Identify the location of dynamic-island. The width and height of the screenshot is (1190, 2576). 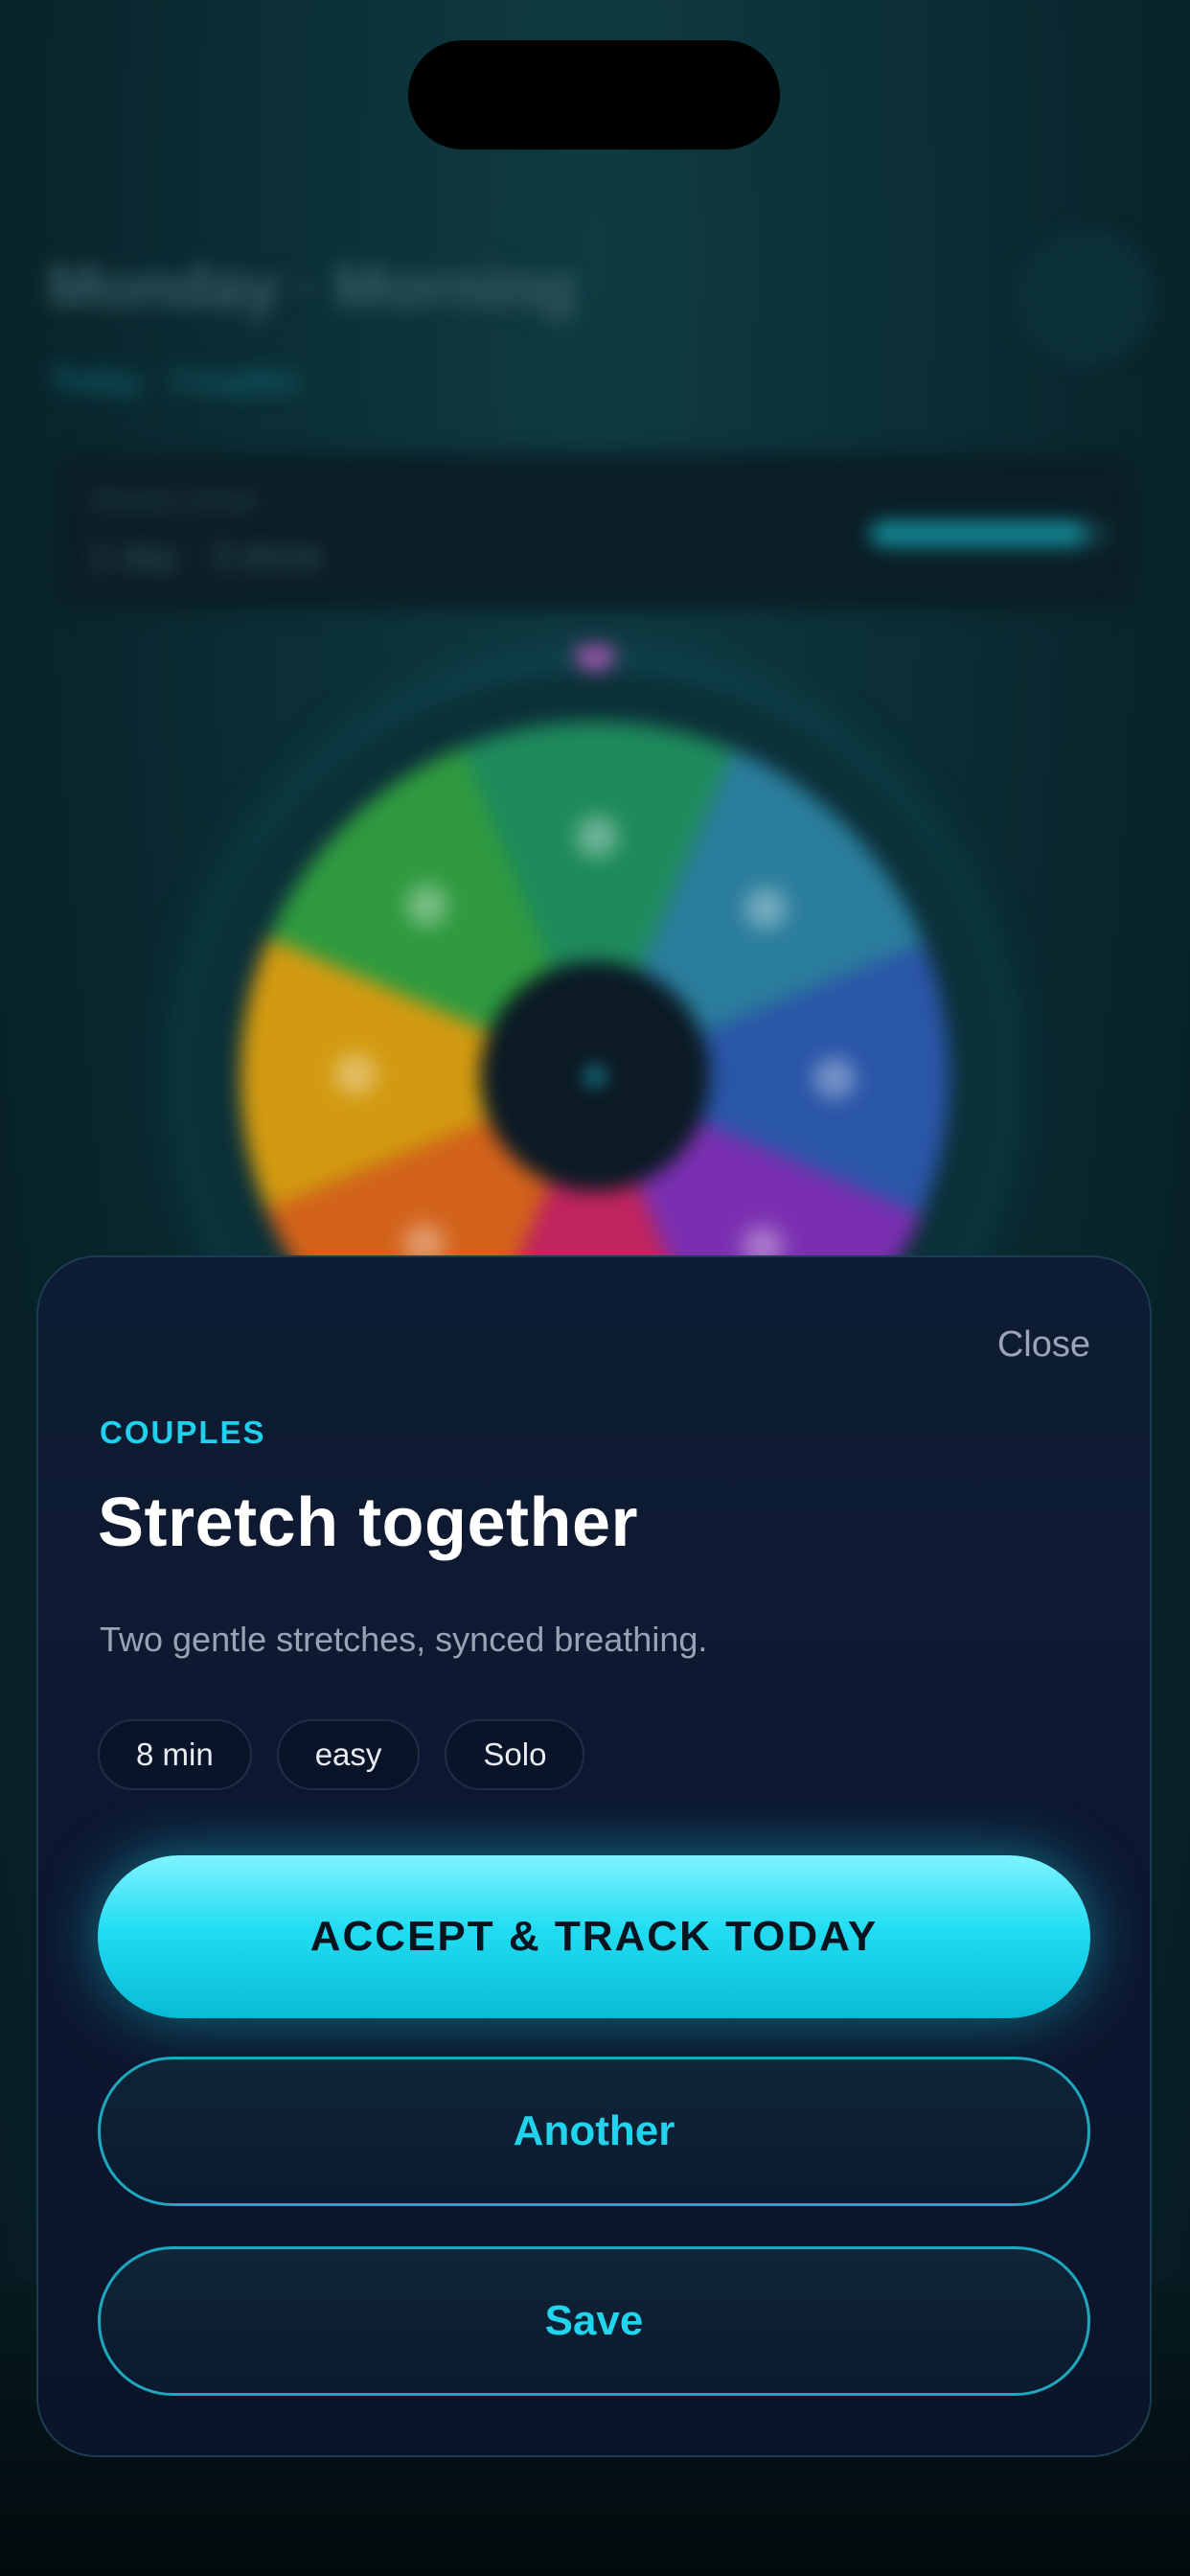
(594, 95).